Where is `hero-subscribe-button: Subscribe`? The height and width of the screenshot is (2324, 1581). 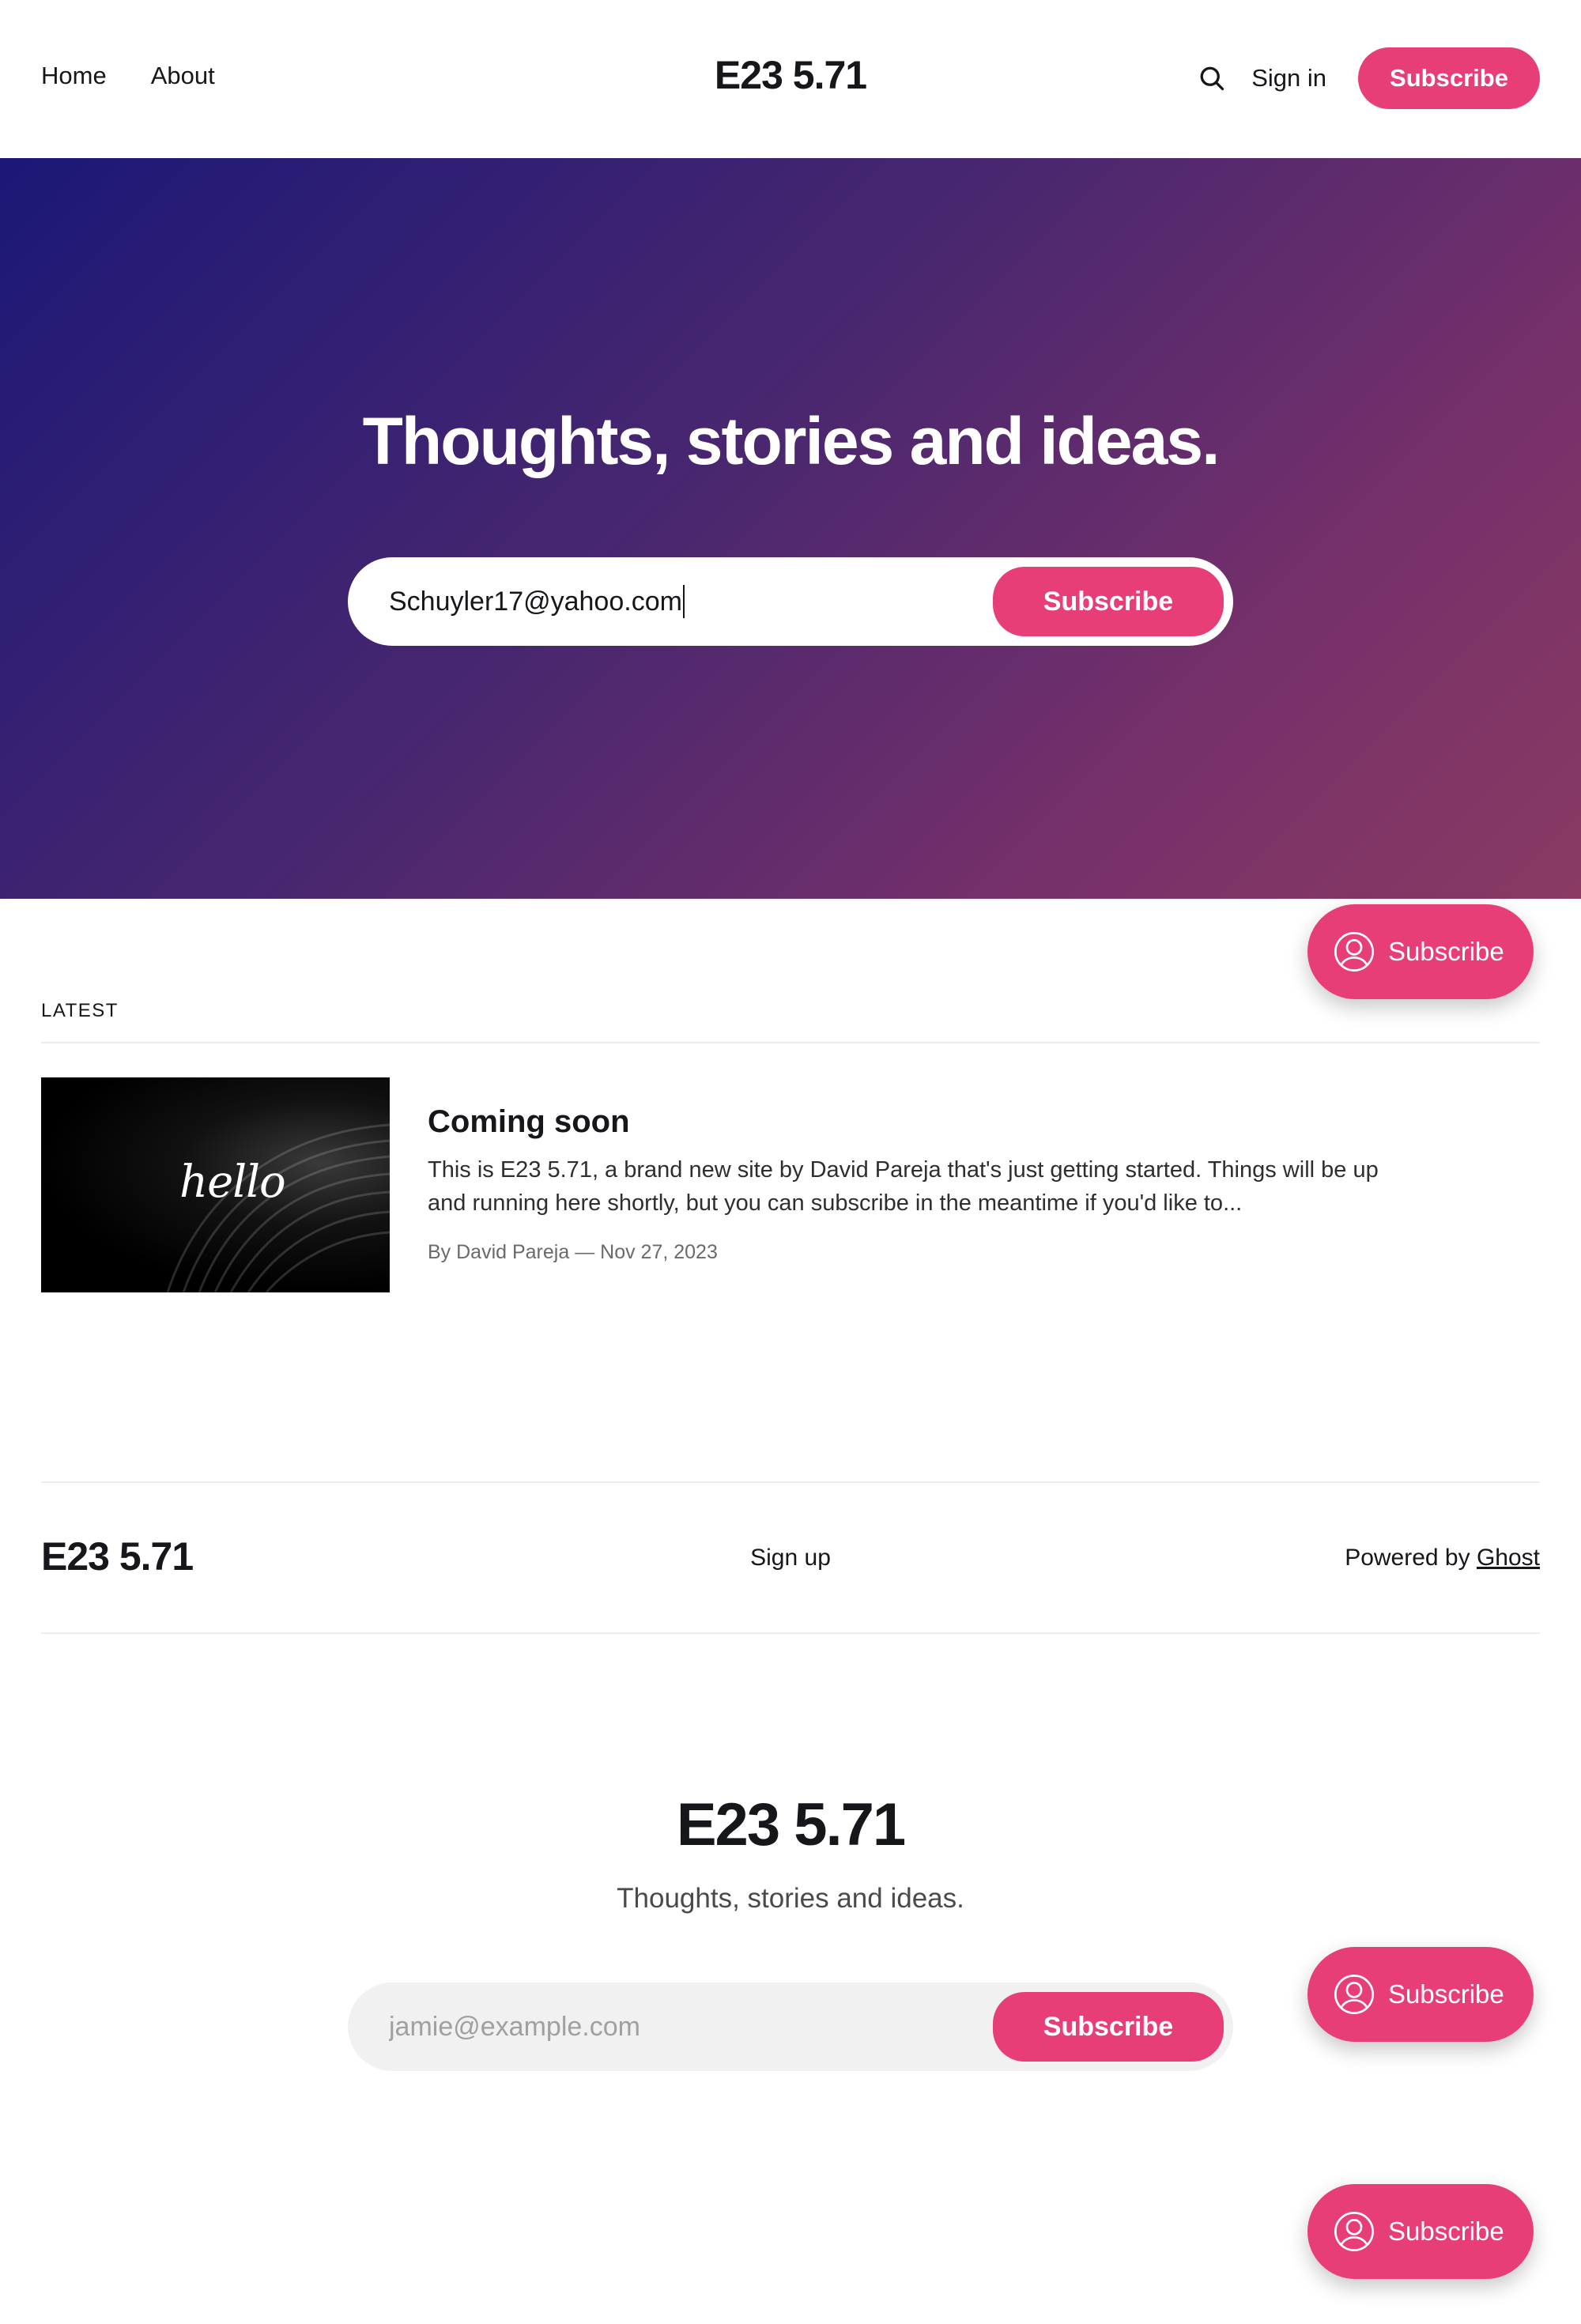
hero-subscribe-button: Subscribe is located at coordinates (1109, 601).